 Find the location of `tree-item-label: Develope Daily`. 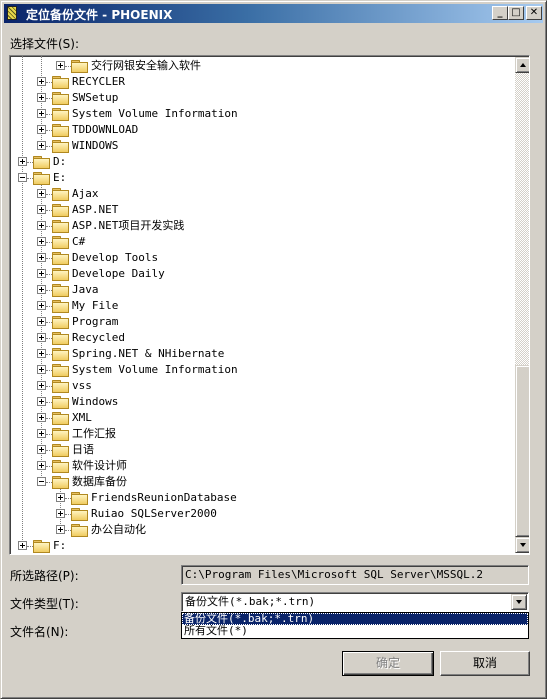

tree-item-label: Develope Daily is located at coordinates (118, 273).